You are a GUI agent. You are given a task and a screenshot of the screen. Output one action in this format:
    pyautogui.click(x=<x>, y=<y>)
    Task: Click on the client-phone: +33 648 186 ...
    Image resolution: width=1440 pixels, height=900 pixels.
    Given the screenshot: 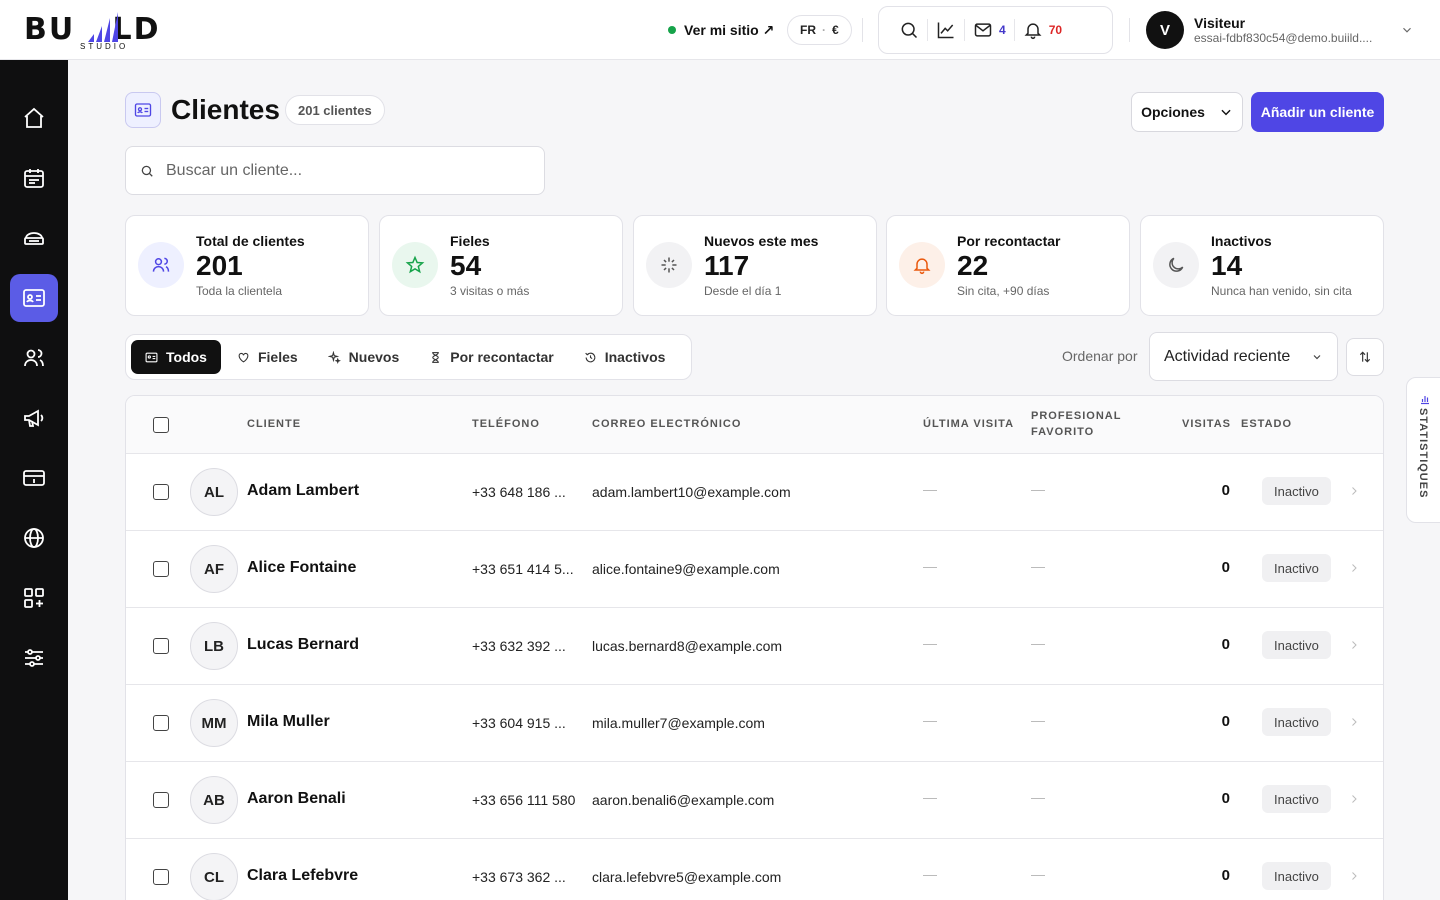 What is the action you would take?
    pyautogui.click(x=519, y=492)
    